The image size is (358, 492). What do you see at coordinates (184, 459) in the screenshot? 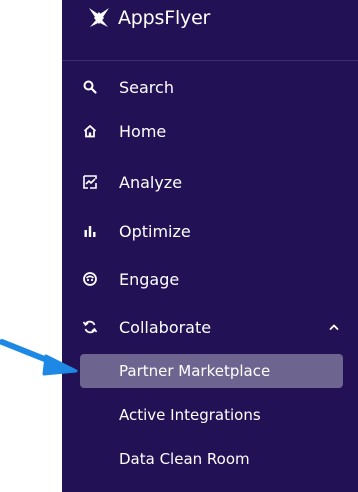
I see `sidebar-subitem-label: Data Clean Room` at bounding box center [184, 459].